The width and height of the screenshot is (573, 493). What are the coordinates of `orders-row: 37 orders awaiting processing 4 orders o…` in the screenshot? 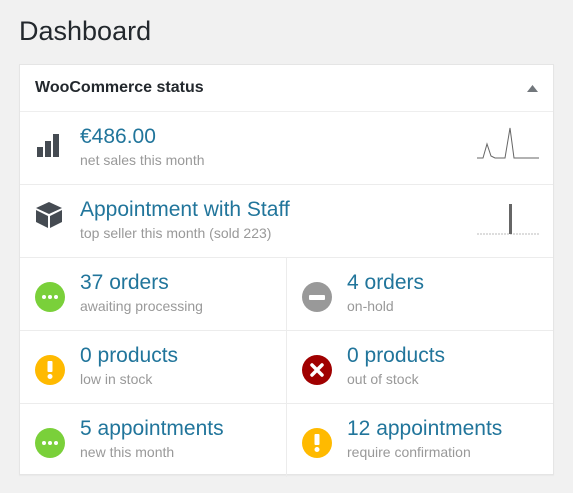 It's located at (286, 294).